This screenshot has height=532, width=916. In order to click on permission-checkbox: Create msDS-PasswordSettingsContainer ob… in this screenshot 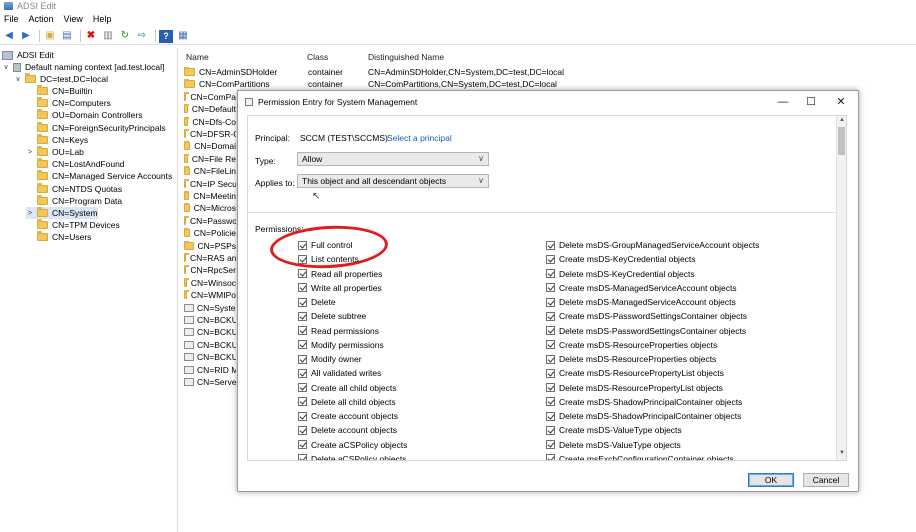, I will do `click(646, 316)`.